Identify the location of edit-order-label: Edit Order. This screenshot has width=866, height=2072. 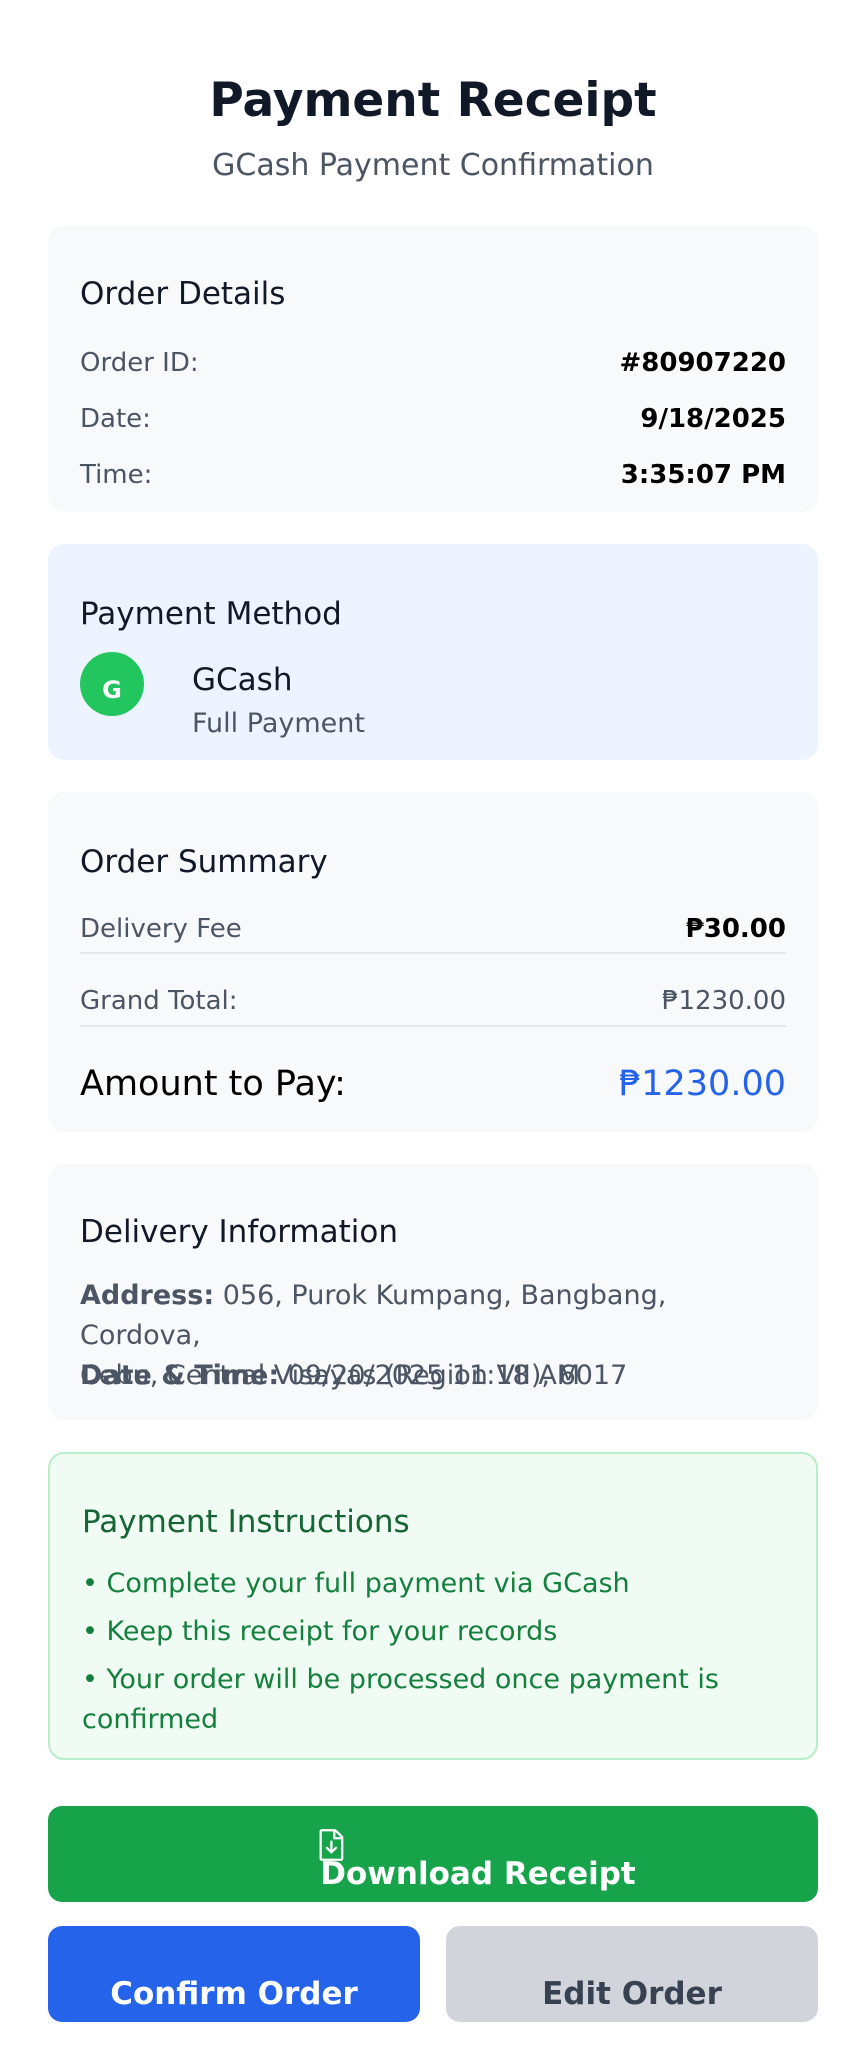
(632, 1994).